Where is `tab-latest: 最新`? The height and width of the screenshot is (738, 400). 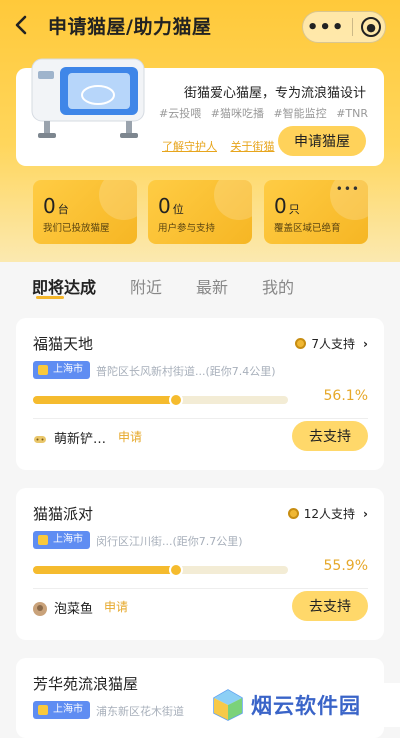 tab-latest: 最新 is located at coordinates (212, 286).